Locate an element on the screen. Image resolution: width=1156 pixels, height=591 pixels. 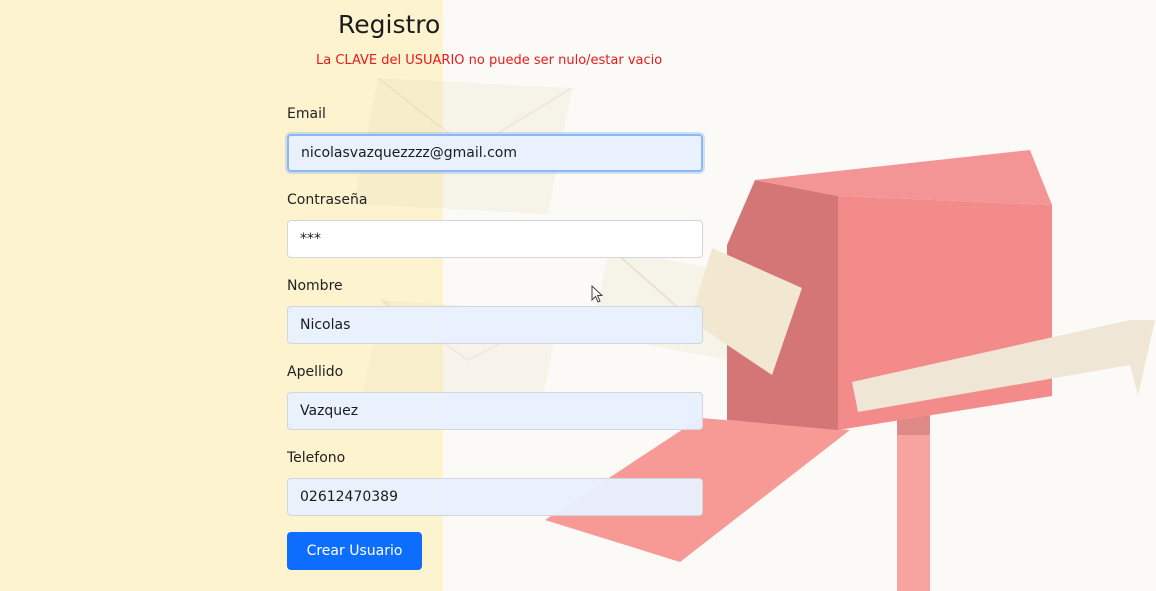
email-label: Email is located at coordinates (306, 114).